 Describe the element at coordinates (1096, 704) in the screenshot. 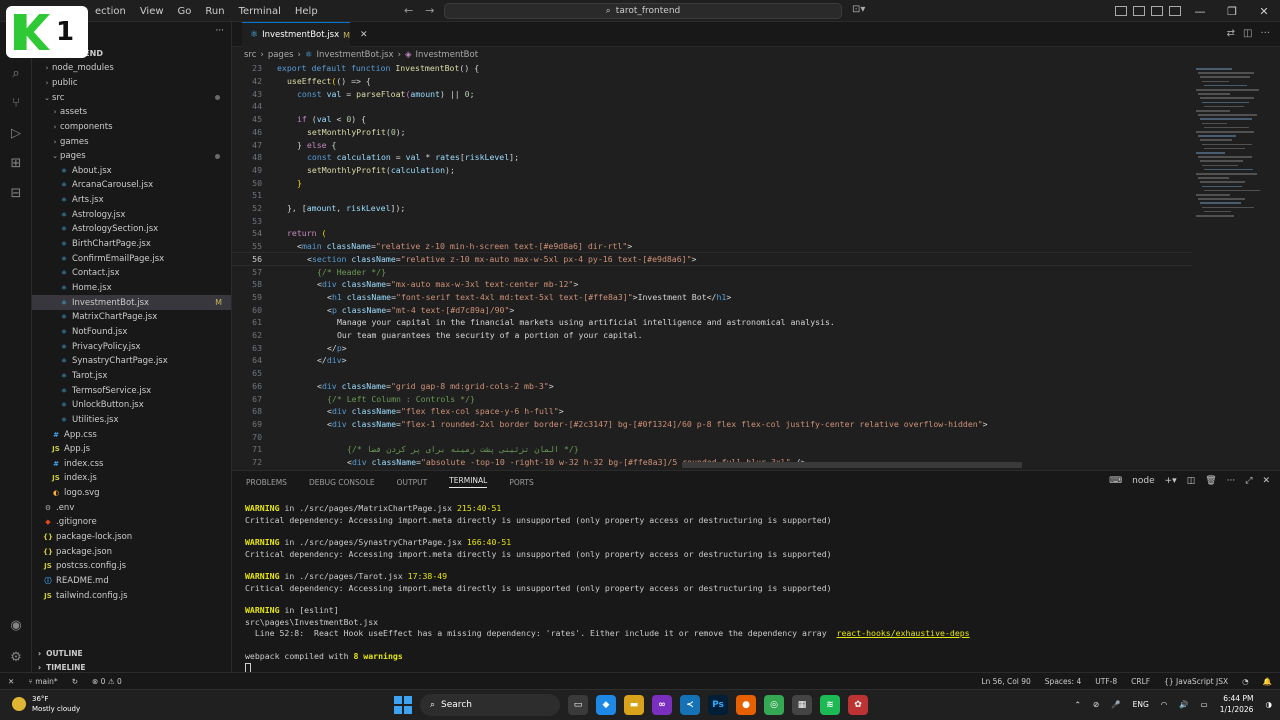

I see `network-off-icon: ⊘` at that location.